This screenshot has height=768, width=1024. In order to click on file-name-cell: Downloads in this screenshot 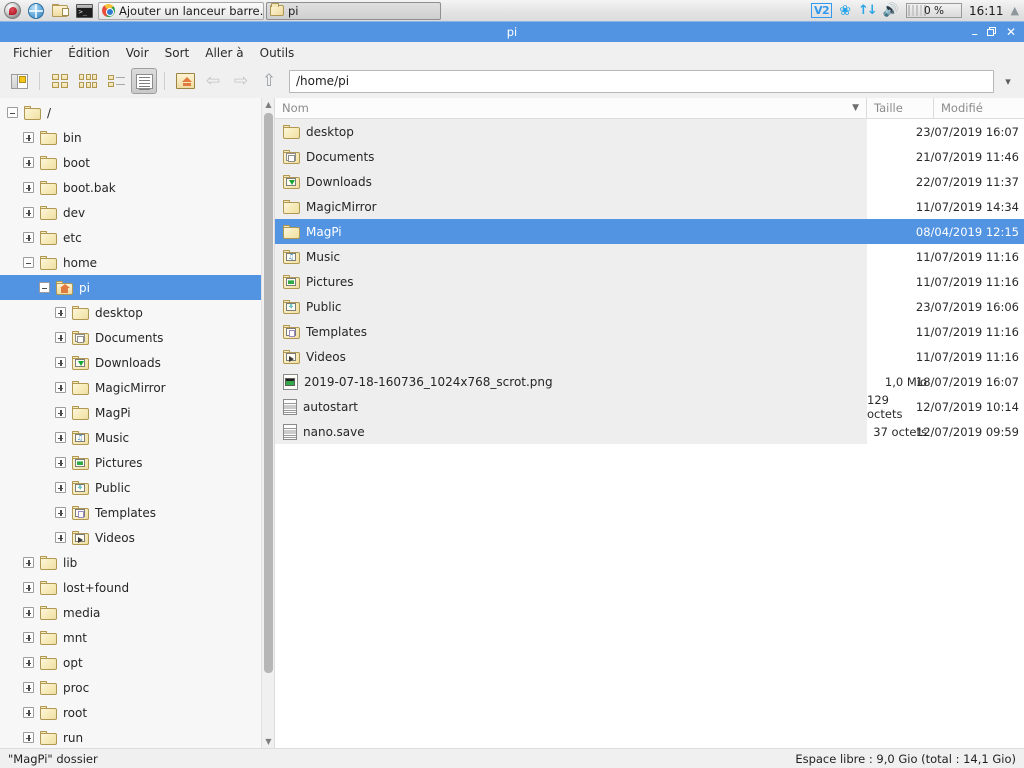, I will do `click(571, 181)`.